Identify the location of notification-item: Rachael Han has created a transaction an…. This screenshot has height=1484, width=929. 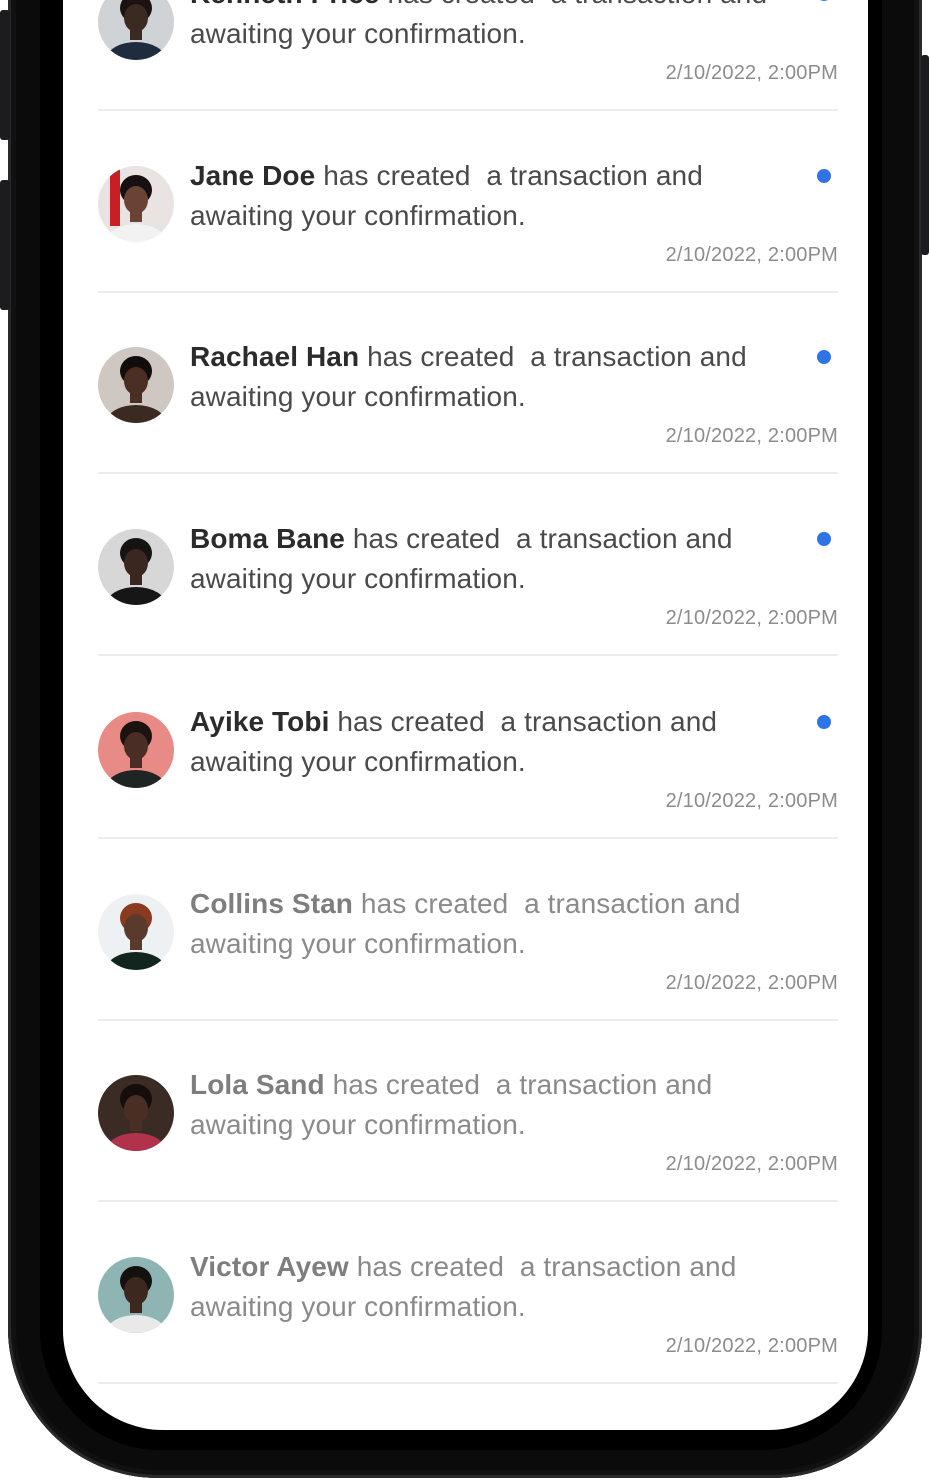
(468, 418).